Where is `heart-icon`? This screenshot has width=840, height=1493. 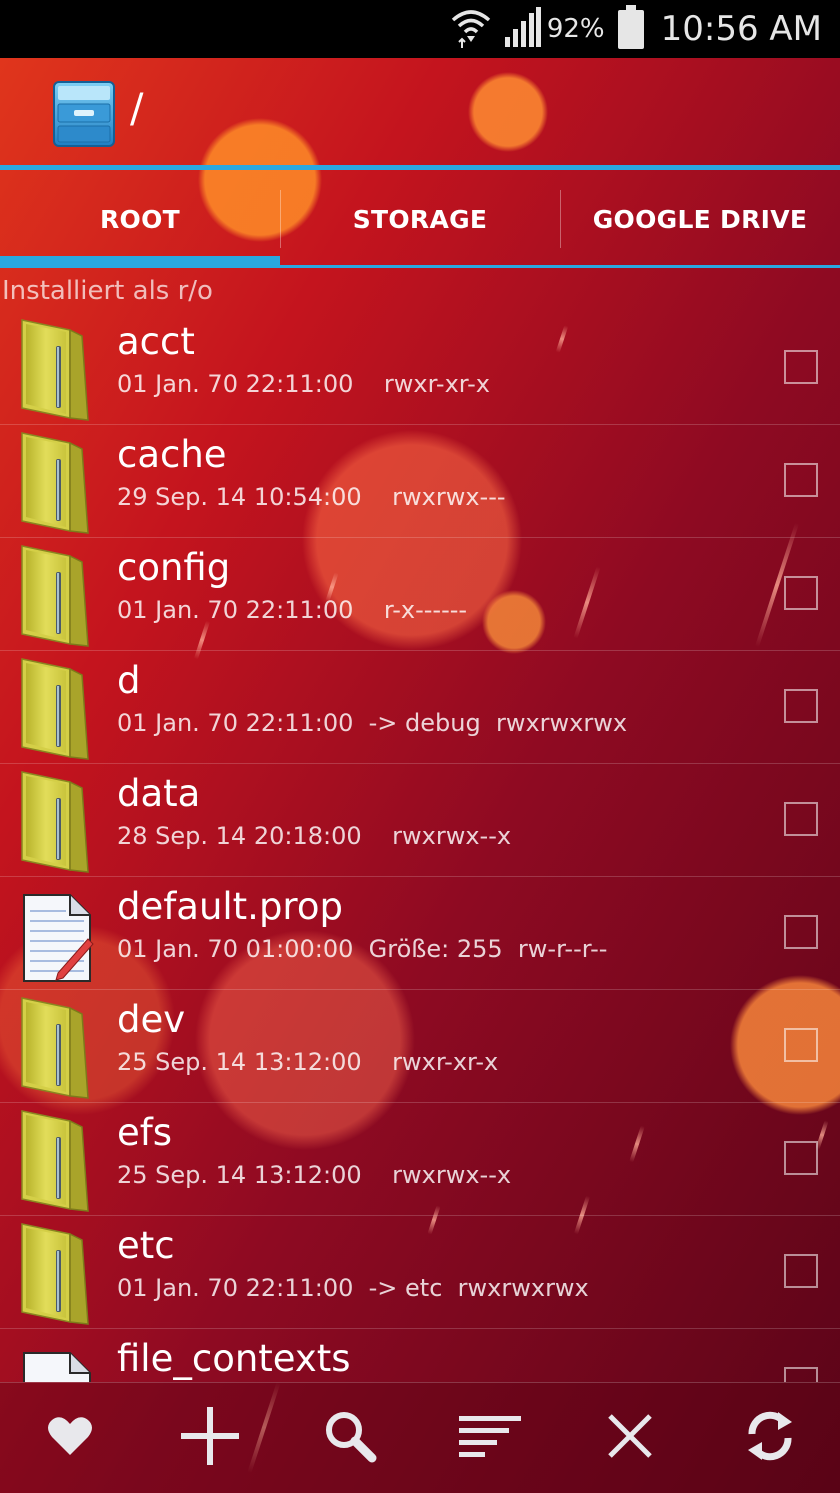 heart-icon is located at coordinates (70, 1438).